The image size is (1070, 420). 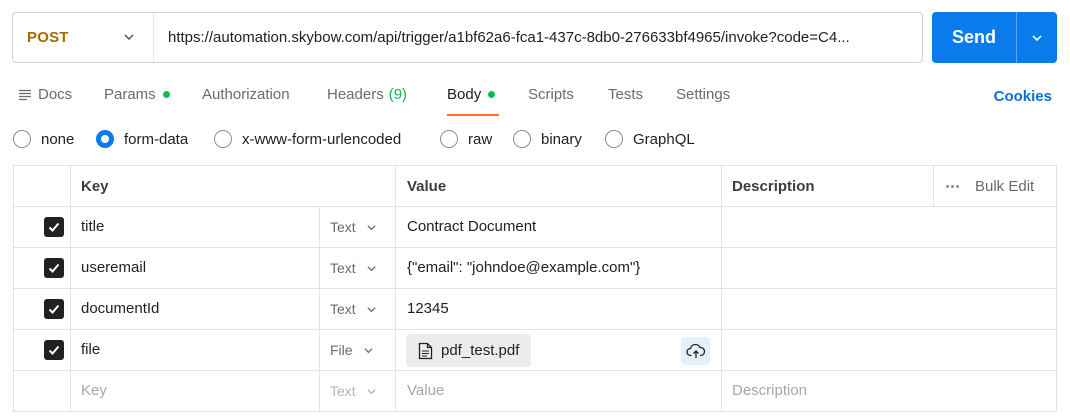 I want to click on radio-label: raw, so click(x=480, y=139).